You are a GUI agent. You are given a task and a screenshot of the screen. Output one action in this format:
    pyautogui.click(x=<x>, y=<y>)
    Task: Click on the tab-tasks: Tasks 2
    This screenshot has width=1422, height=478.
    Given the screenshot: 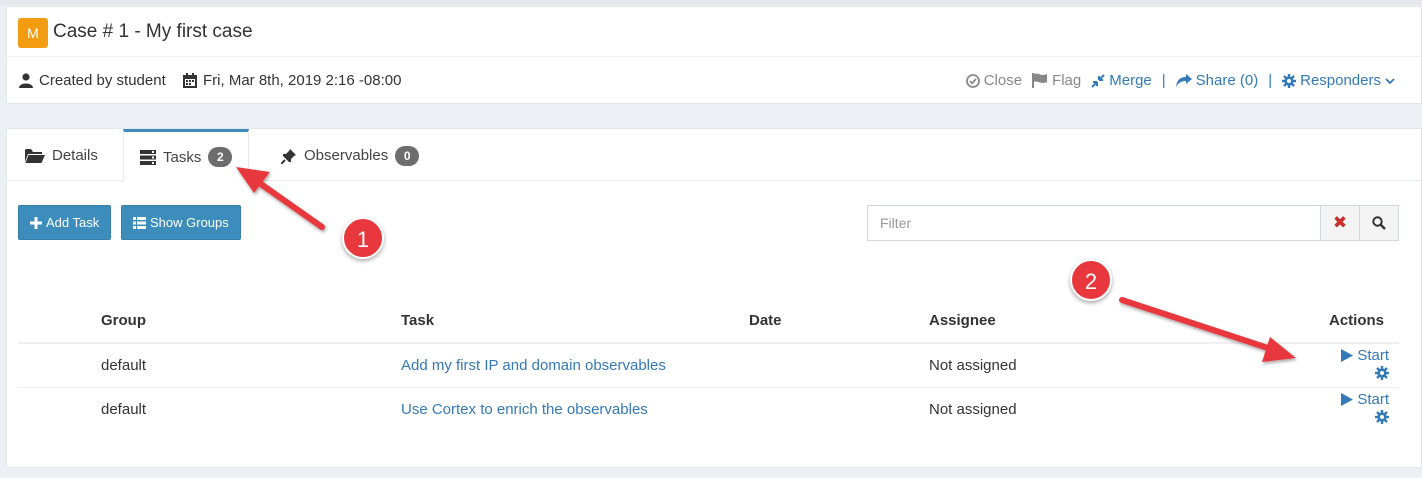 What is the action you would take?
    pyautogui.click(x=186, y=155)
    